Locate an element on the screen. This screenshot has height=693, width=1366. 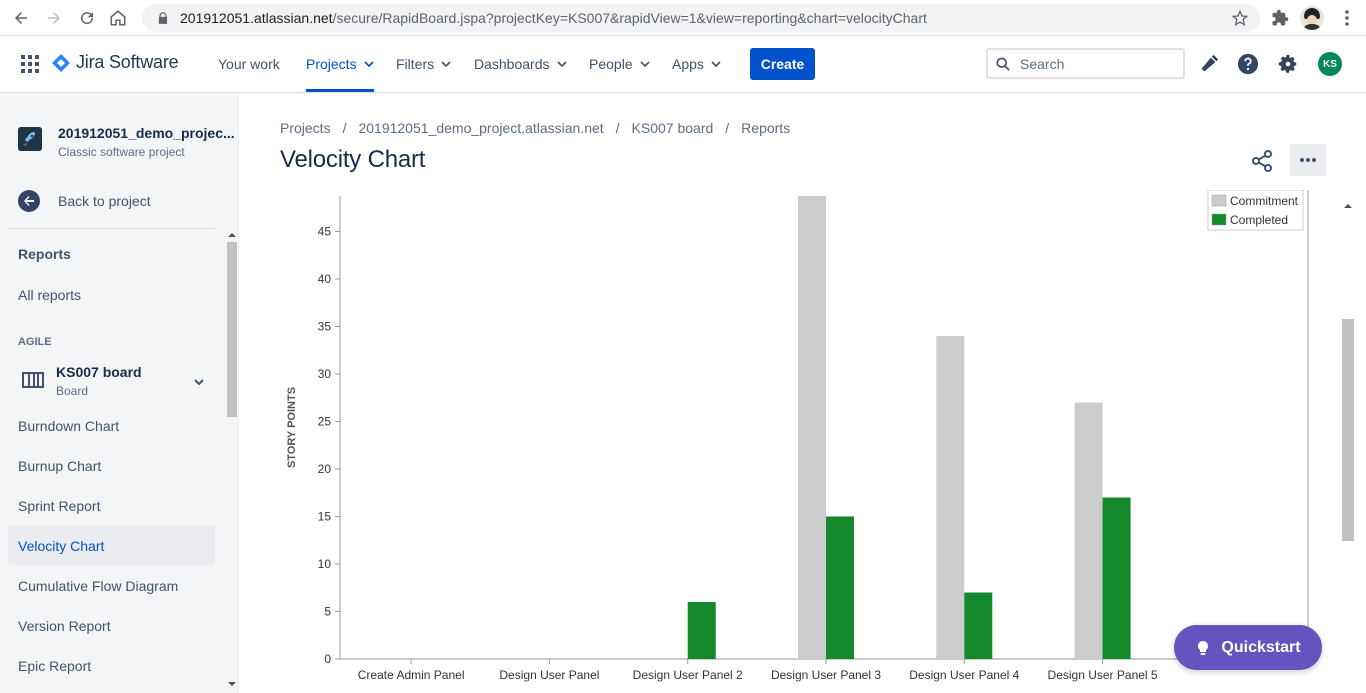
y-tick-label: 10 is located at coordinates (325, 564).